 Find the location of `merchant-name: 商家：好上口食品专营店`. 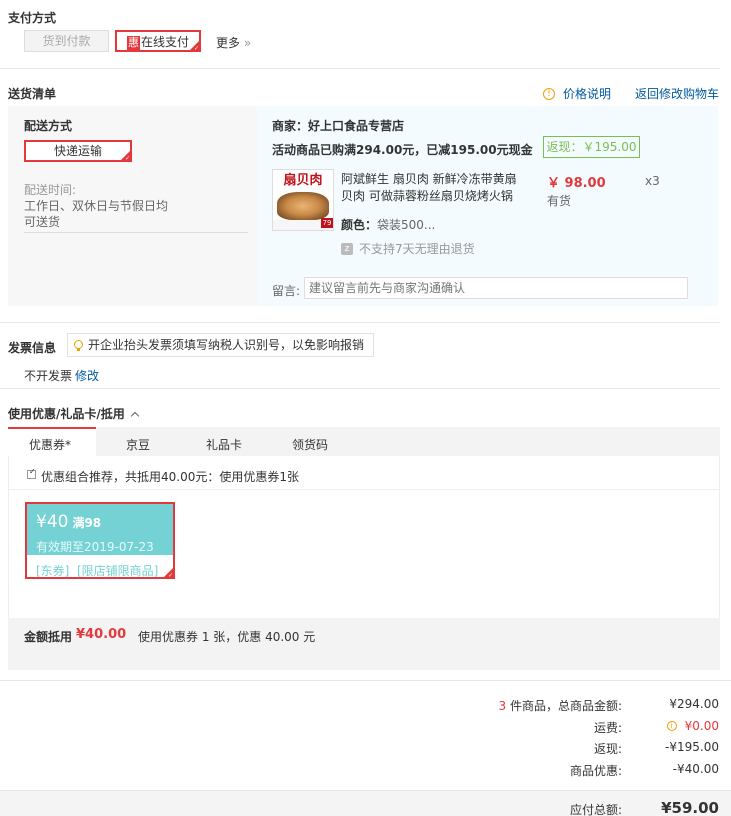

merchant-name: 商家：好上口食品专营店 is located at coordinates (338, 126).